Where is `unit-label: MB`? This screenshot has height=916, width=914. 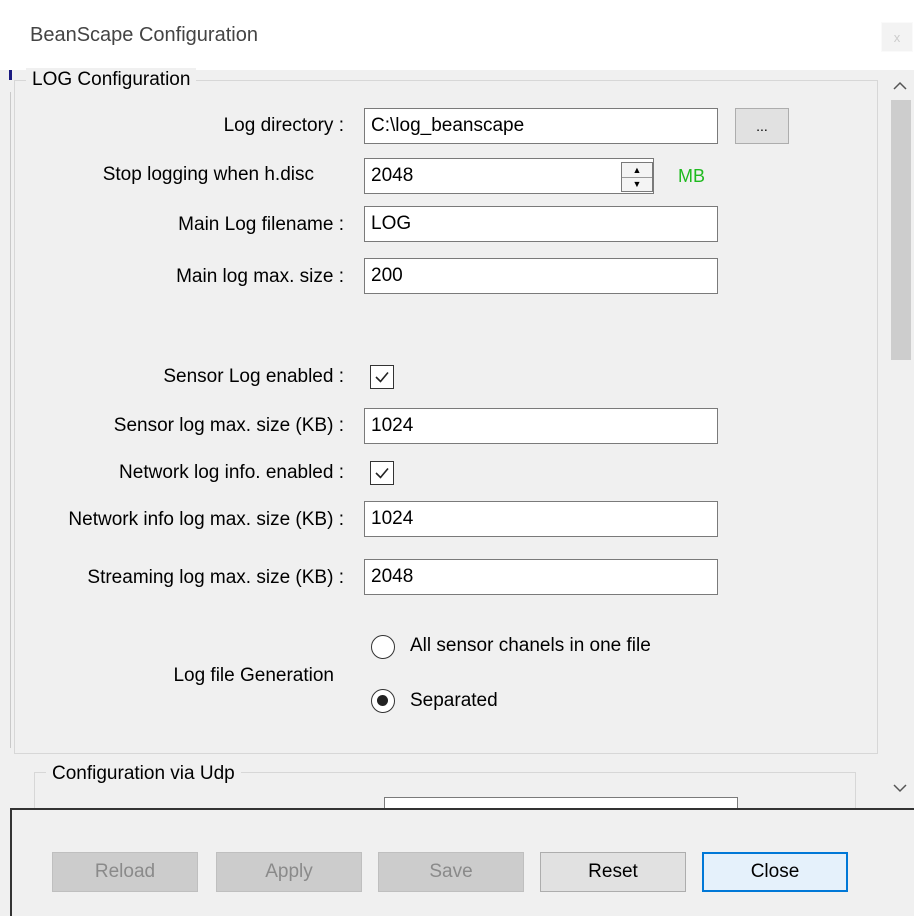 unit-label: MB is located at coordinates (691, 176).